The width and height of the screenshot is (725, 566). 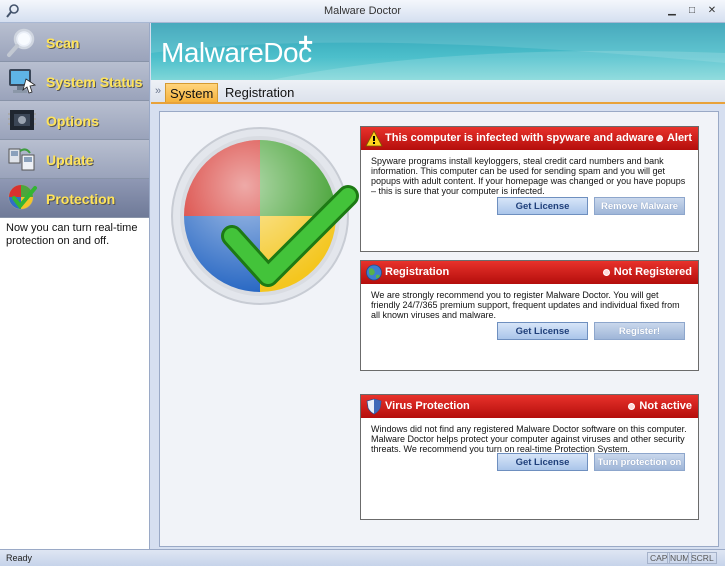 I want to click on sidebar-item-scan: Scan, so click(x=74, y=42).